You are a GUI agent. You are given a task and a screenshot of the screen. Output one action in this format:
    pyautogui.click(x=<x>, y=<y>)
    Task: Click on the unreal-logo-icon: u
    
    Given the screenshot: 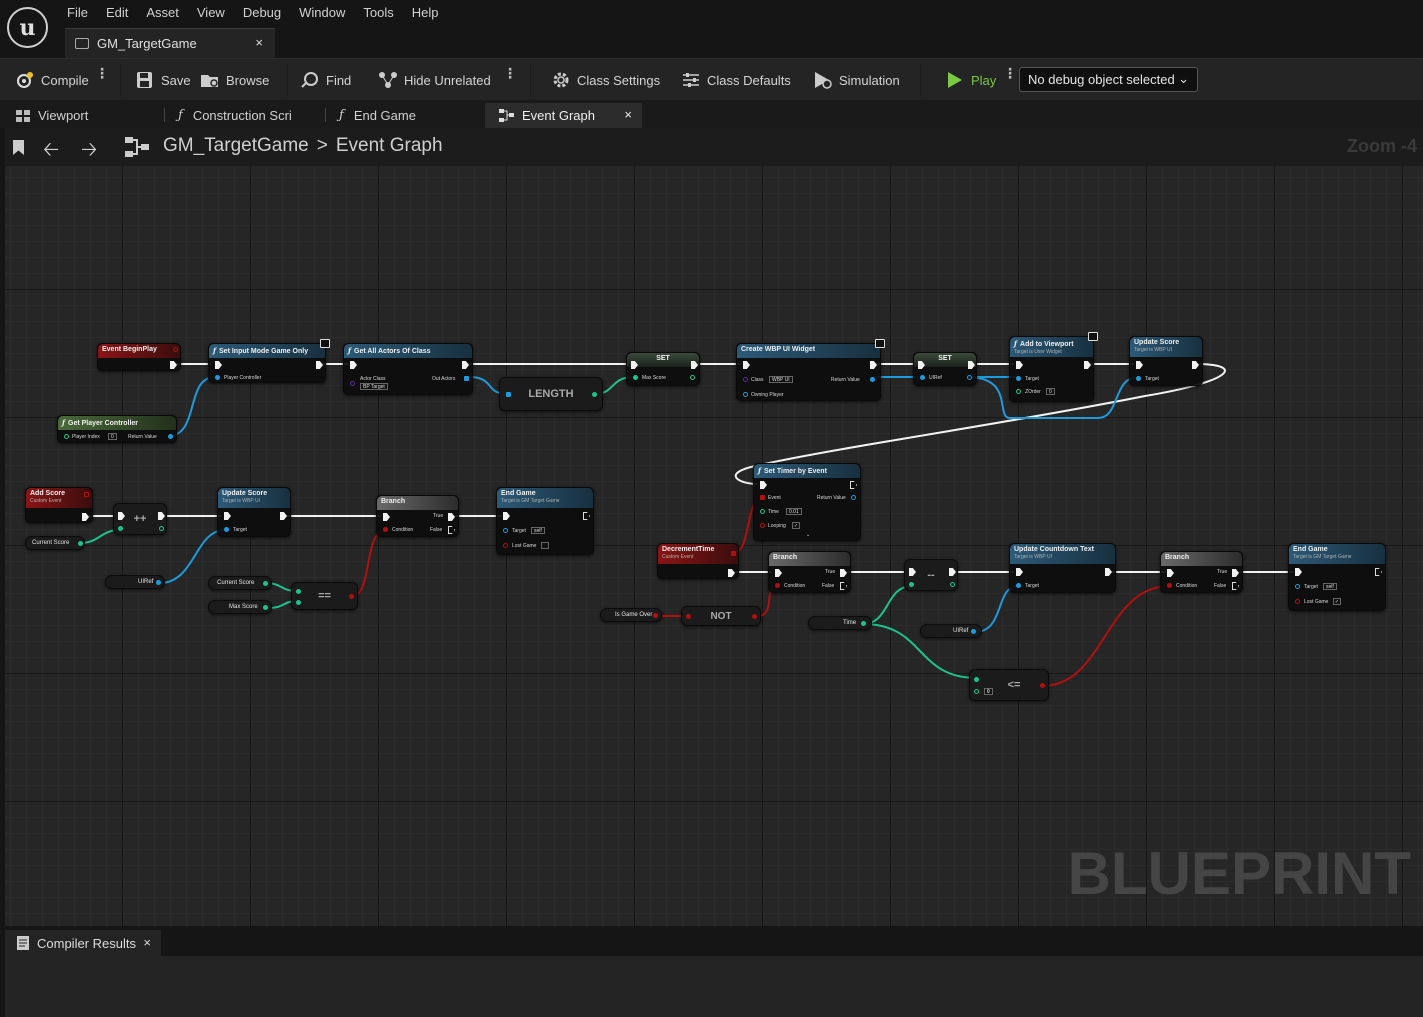 What is the action you would take?
    pyautogui.click(x=27, y=27)
    